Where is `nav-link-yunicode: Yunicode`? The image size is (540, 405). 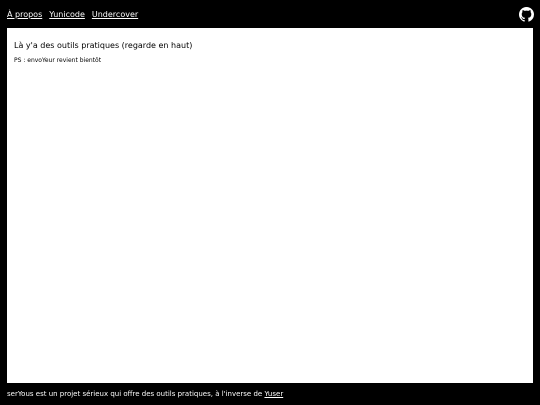 nav-link-yunicode: Yunicode is located at coordinates (67, 15).